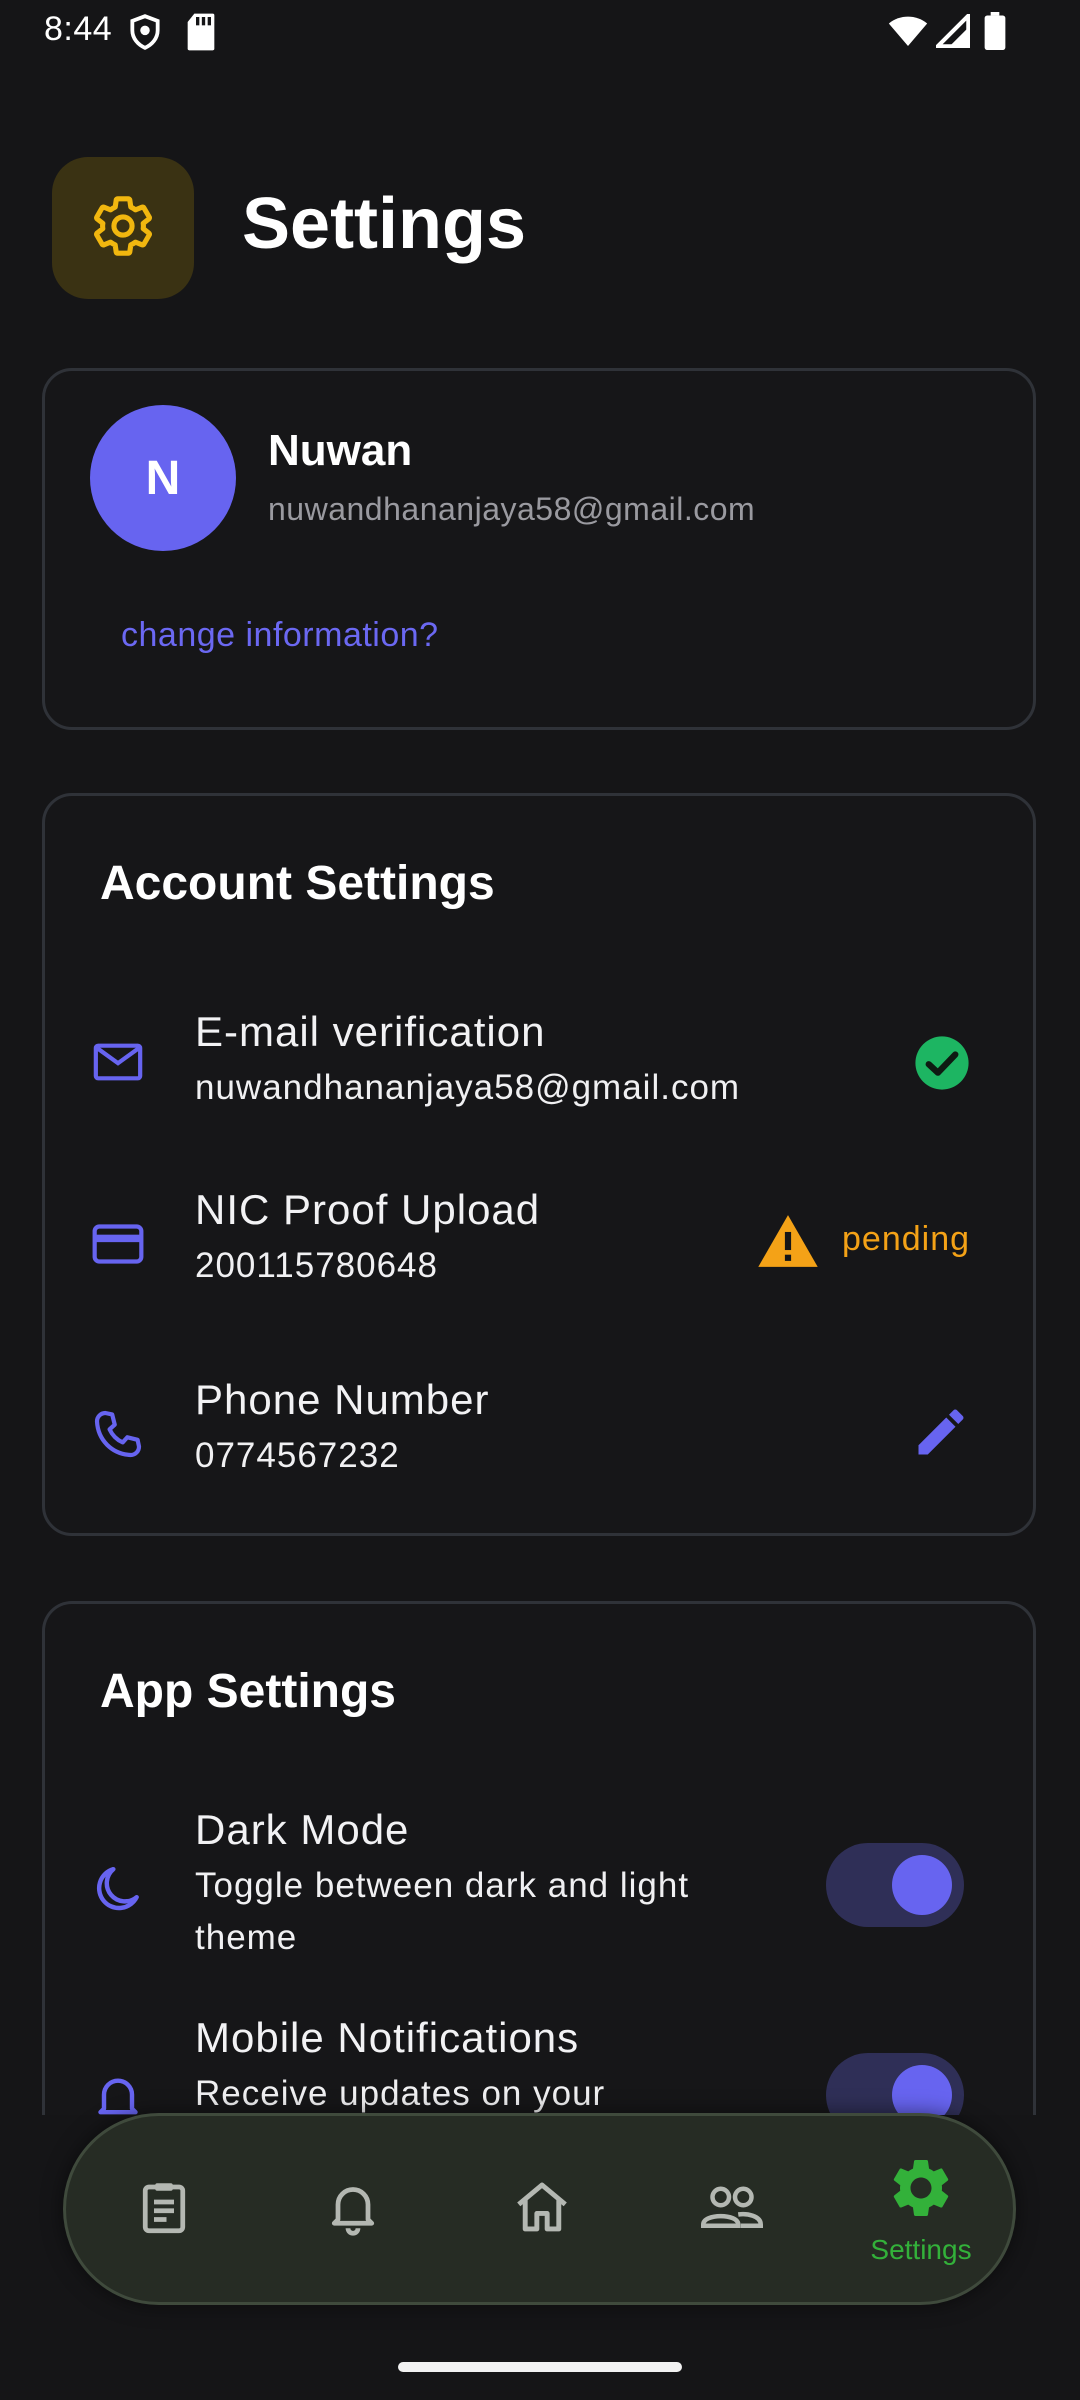 The height and width of the screenshot is (2400, 1080). What do you see at coordinates (248, 1691) in the screenshot?
I see `app-settings-title: App Settings` at bounding box center [248, 1691].